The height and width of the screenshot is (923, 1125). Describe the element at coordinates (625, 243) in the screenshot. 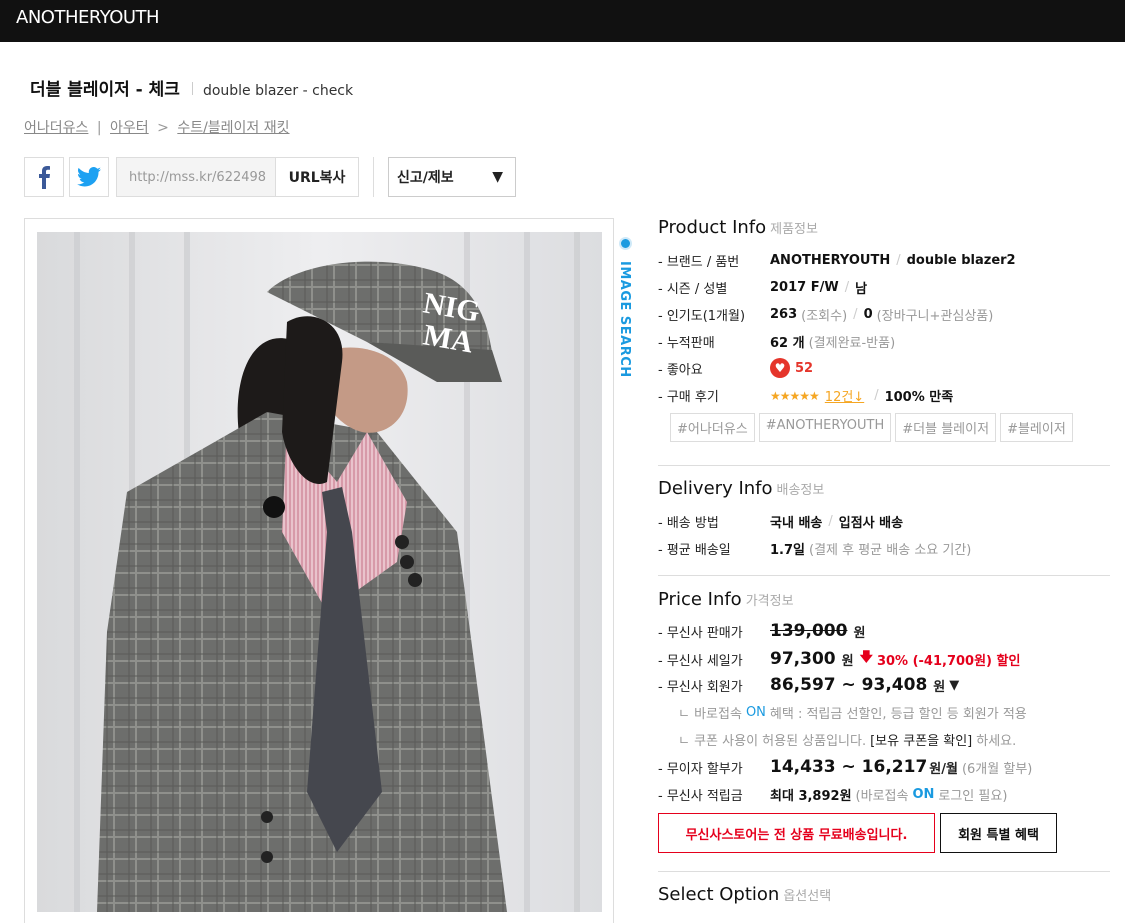

I see `image-search-icon` at that location.